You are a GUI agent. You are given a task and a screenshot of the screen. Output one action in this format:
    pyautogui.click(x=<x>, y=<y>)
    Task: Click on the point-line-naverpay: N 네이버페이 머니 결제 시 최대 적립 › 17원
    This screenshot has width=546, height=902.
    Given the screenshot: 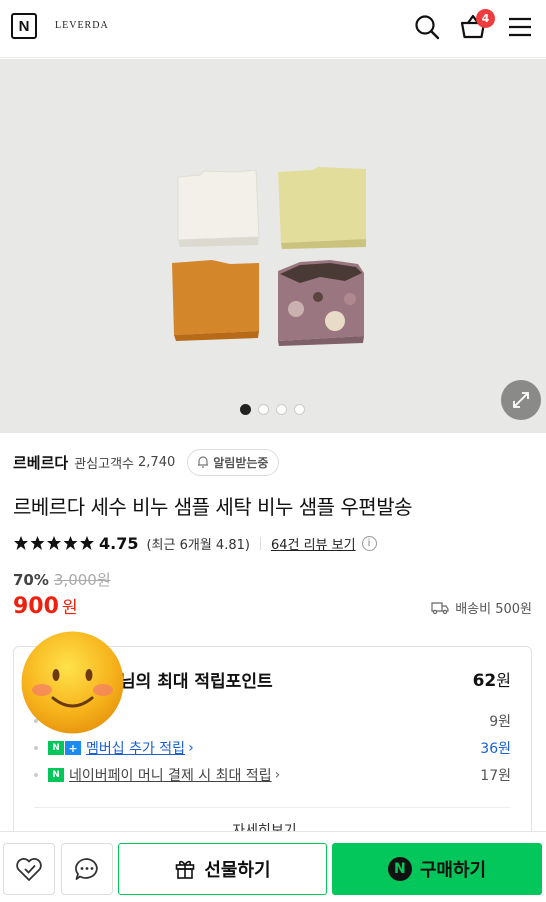 What is the action you would take?
    pyautogui.click(x=272, y=775)
    